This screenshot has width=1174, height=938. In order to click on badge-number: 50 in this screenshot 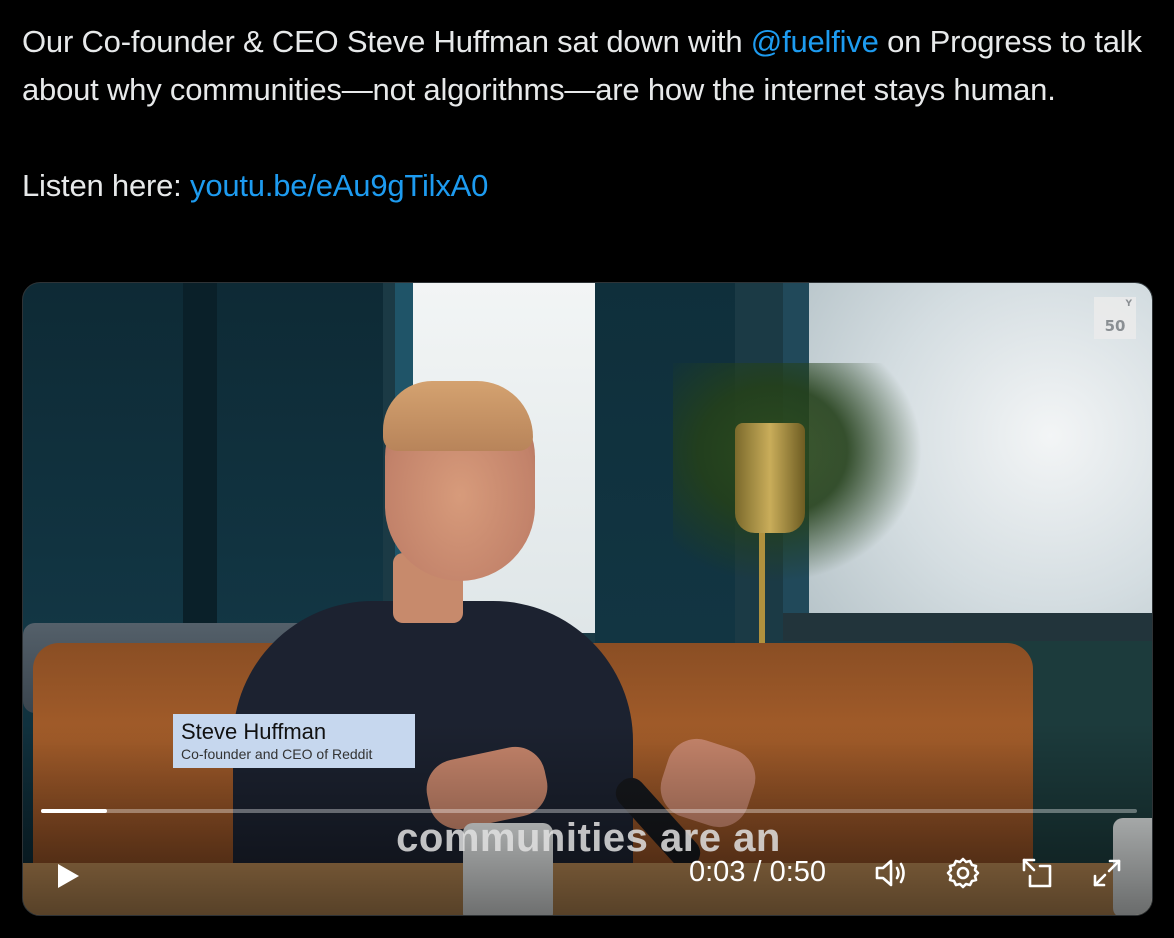, I will do `click(1115, 326)`.